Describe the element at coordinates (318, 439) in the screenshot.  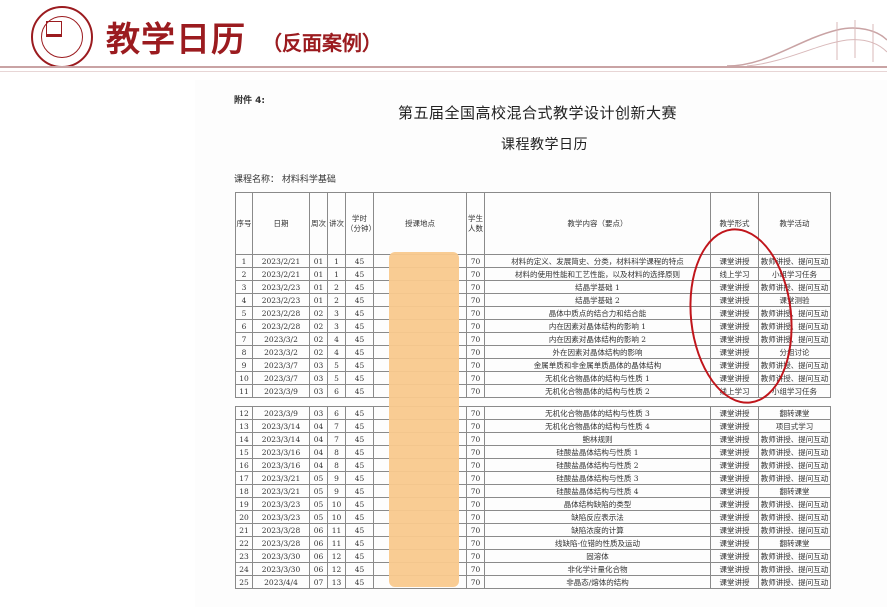
I see `cell-week: 04` at that location.